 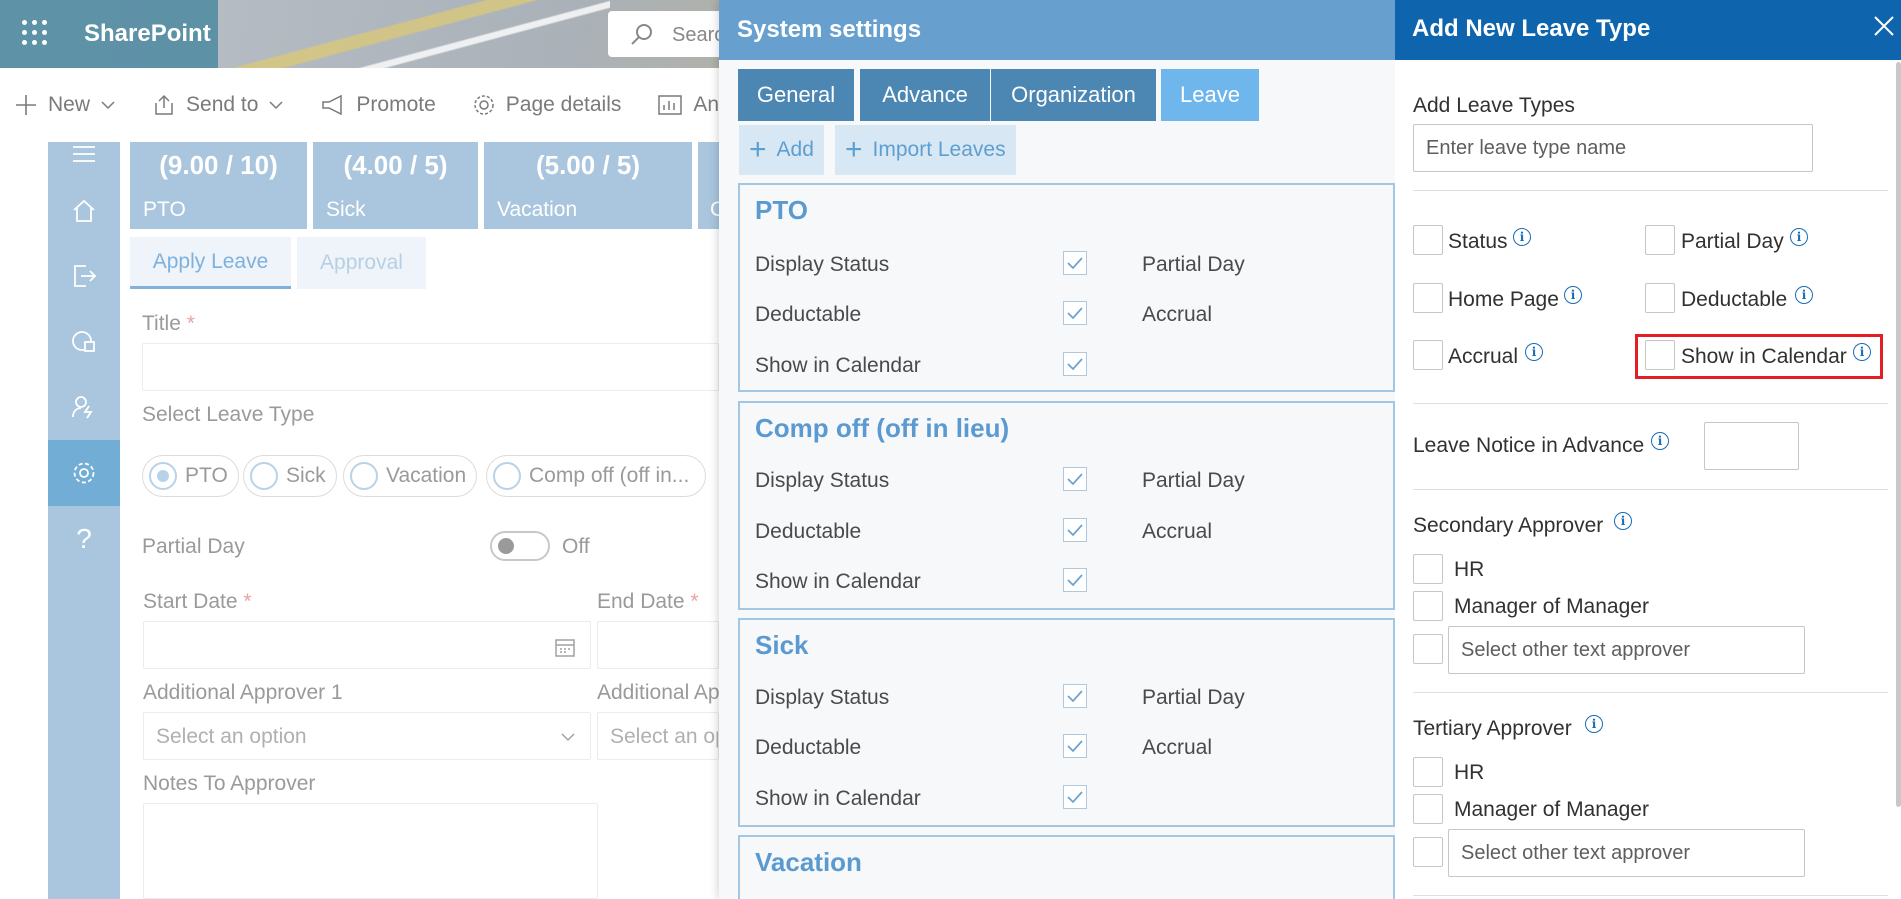 I want to click on secondary-other-approver-input: Select other text approver, so click(x=1626, y=650).